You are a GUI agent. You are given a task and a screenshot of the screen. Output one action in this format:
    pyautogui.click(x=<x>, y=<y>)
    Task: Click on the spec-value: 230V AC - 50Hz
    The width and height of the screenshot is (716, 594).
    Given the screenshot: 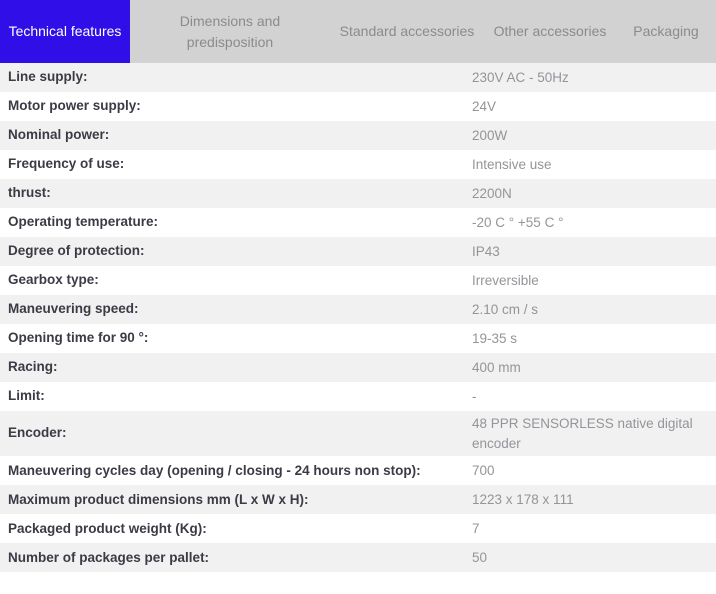 What is the action you would take?
    pyautogui.click(x=520, y=77)
    